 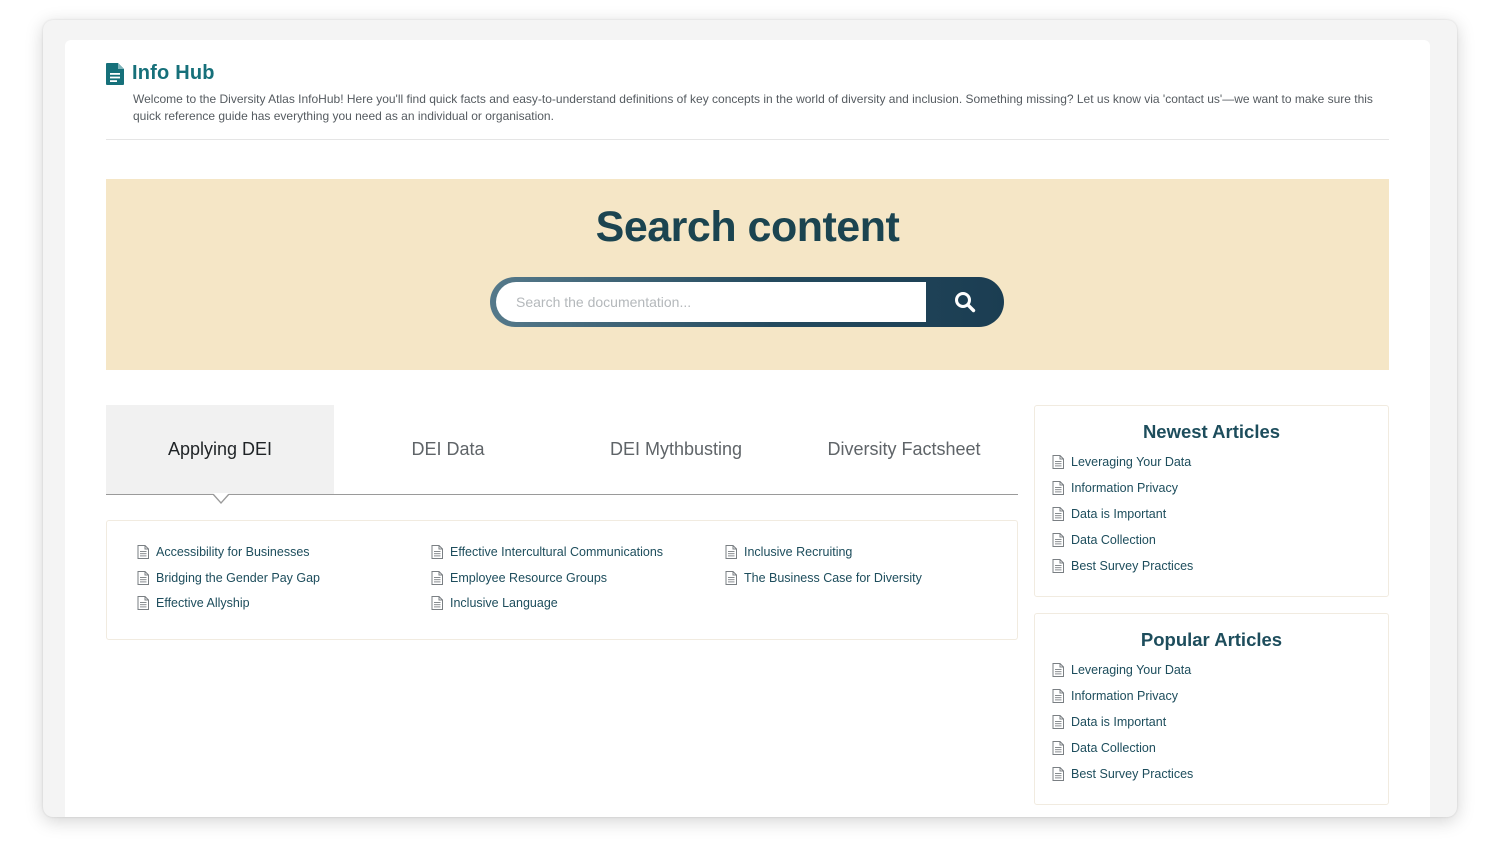 I want to click on search-bar, so click(x=747, y=302).